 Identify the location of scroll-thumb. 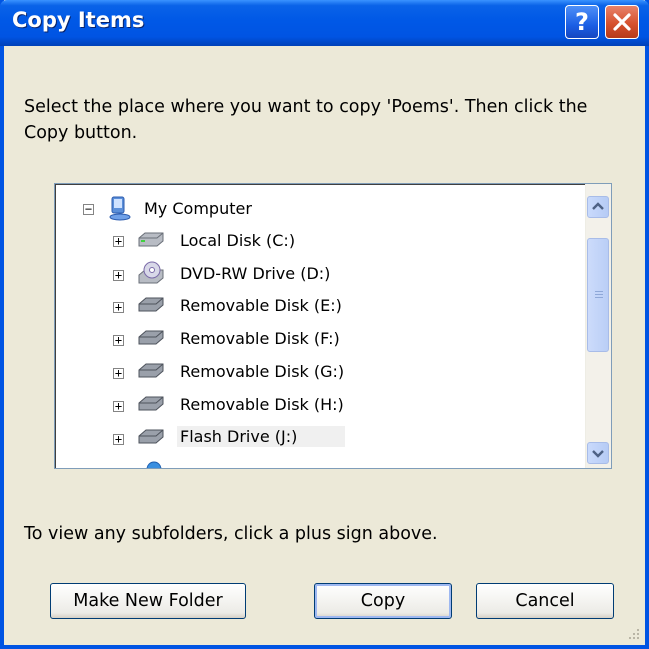
(598, 295).